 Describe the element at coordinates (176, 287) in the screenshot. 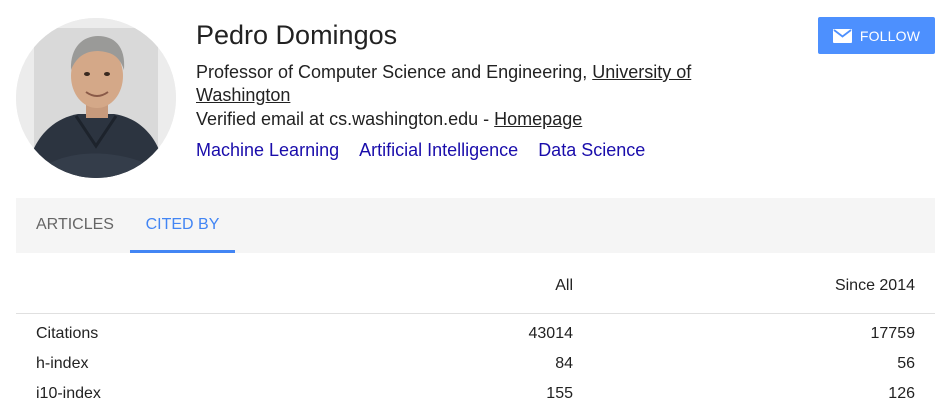

I see `header-metric` at that location.